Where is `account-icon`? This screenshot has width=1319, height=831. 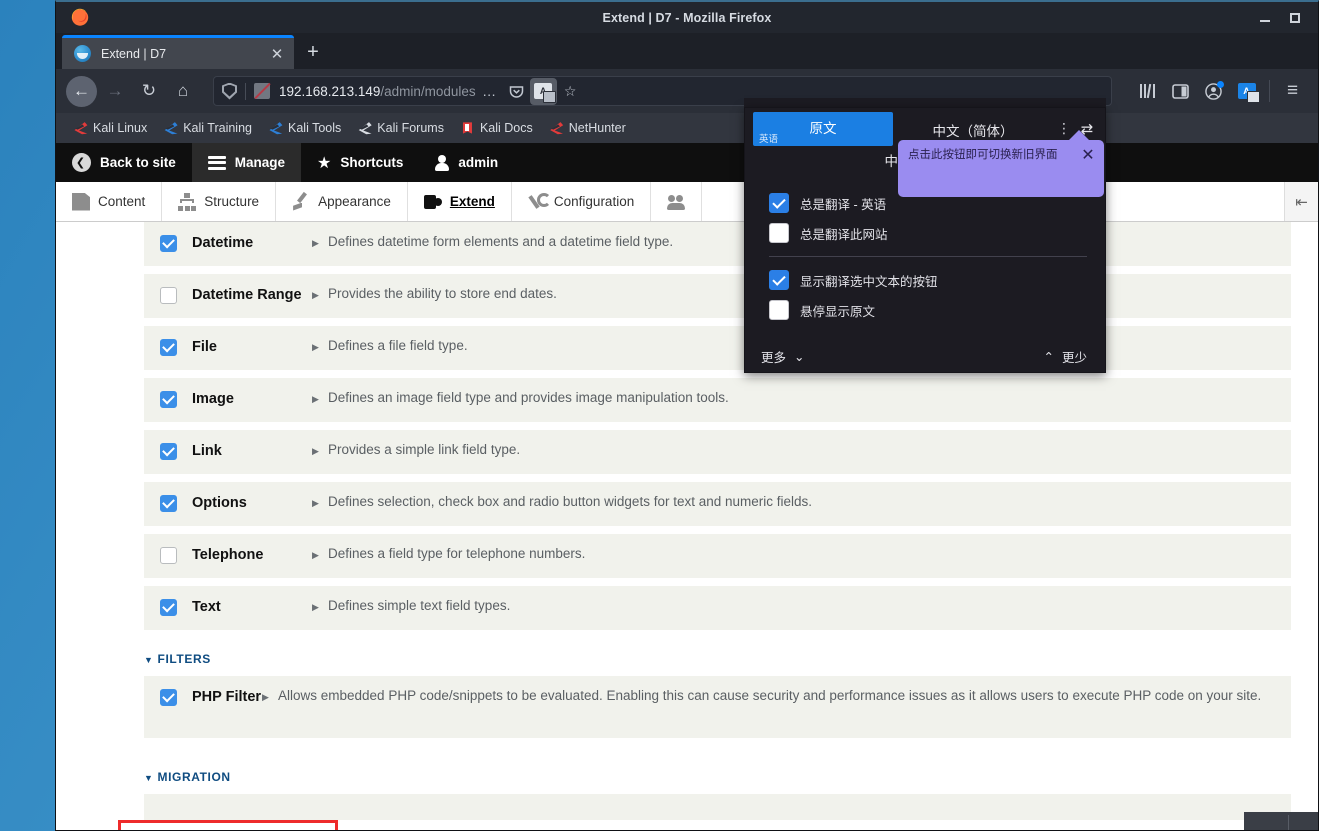
account-icon is located at coordinates (1213, 91).